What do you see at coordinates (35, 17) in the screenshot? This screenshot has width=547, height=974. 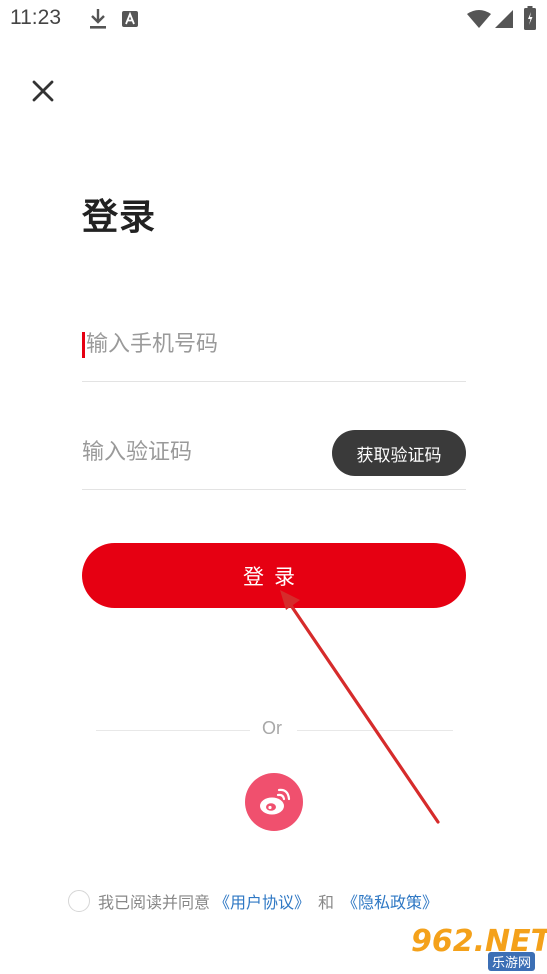 I see `status-time: 11:23` at bounding box center [35, 17].